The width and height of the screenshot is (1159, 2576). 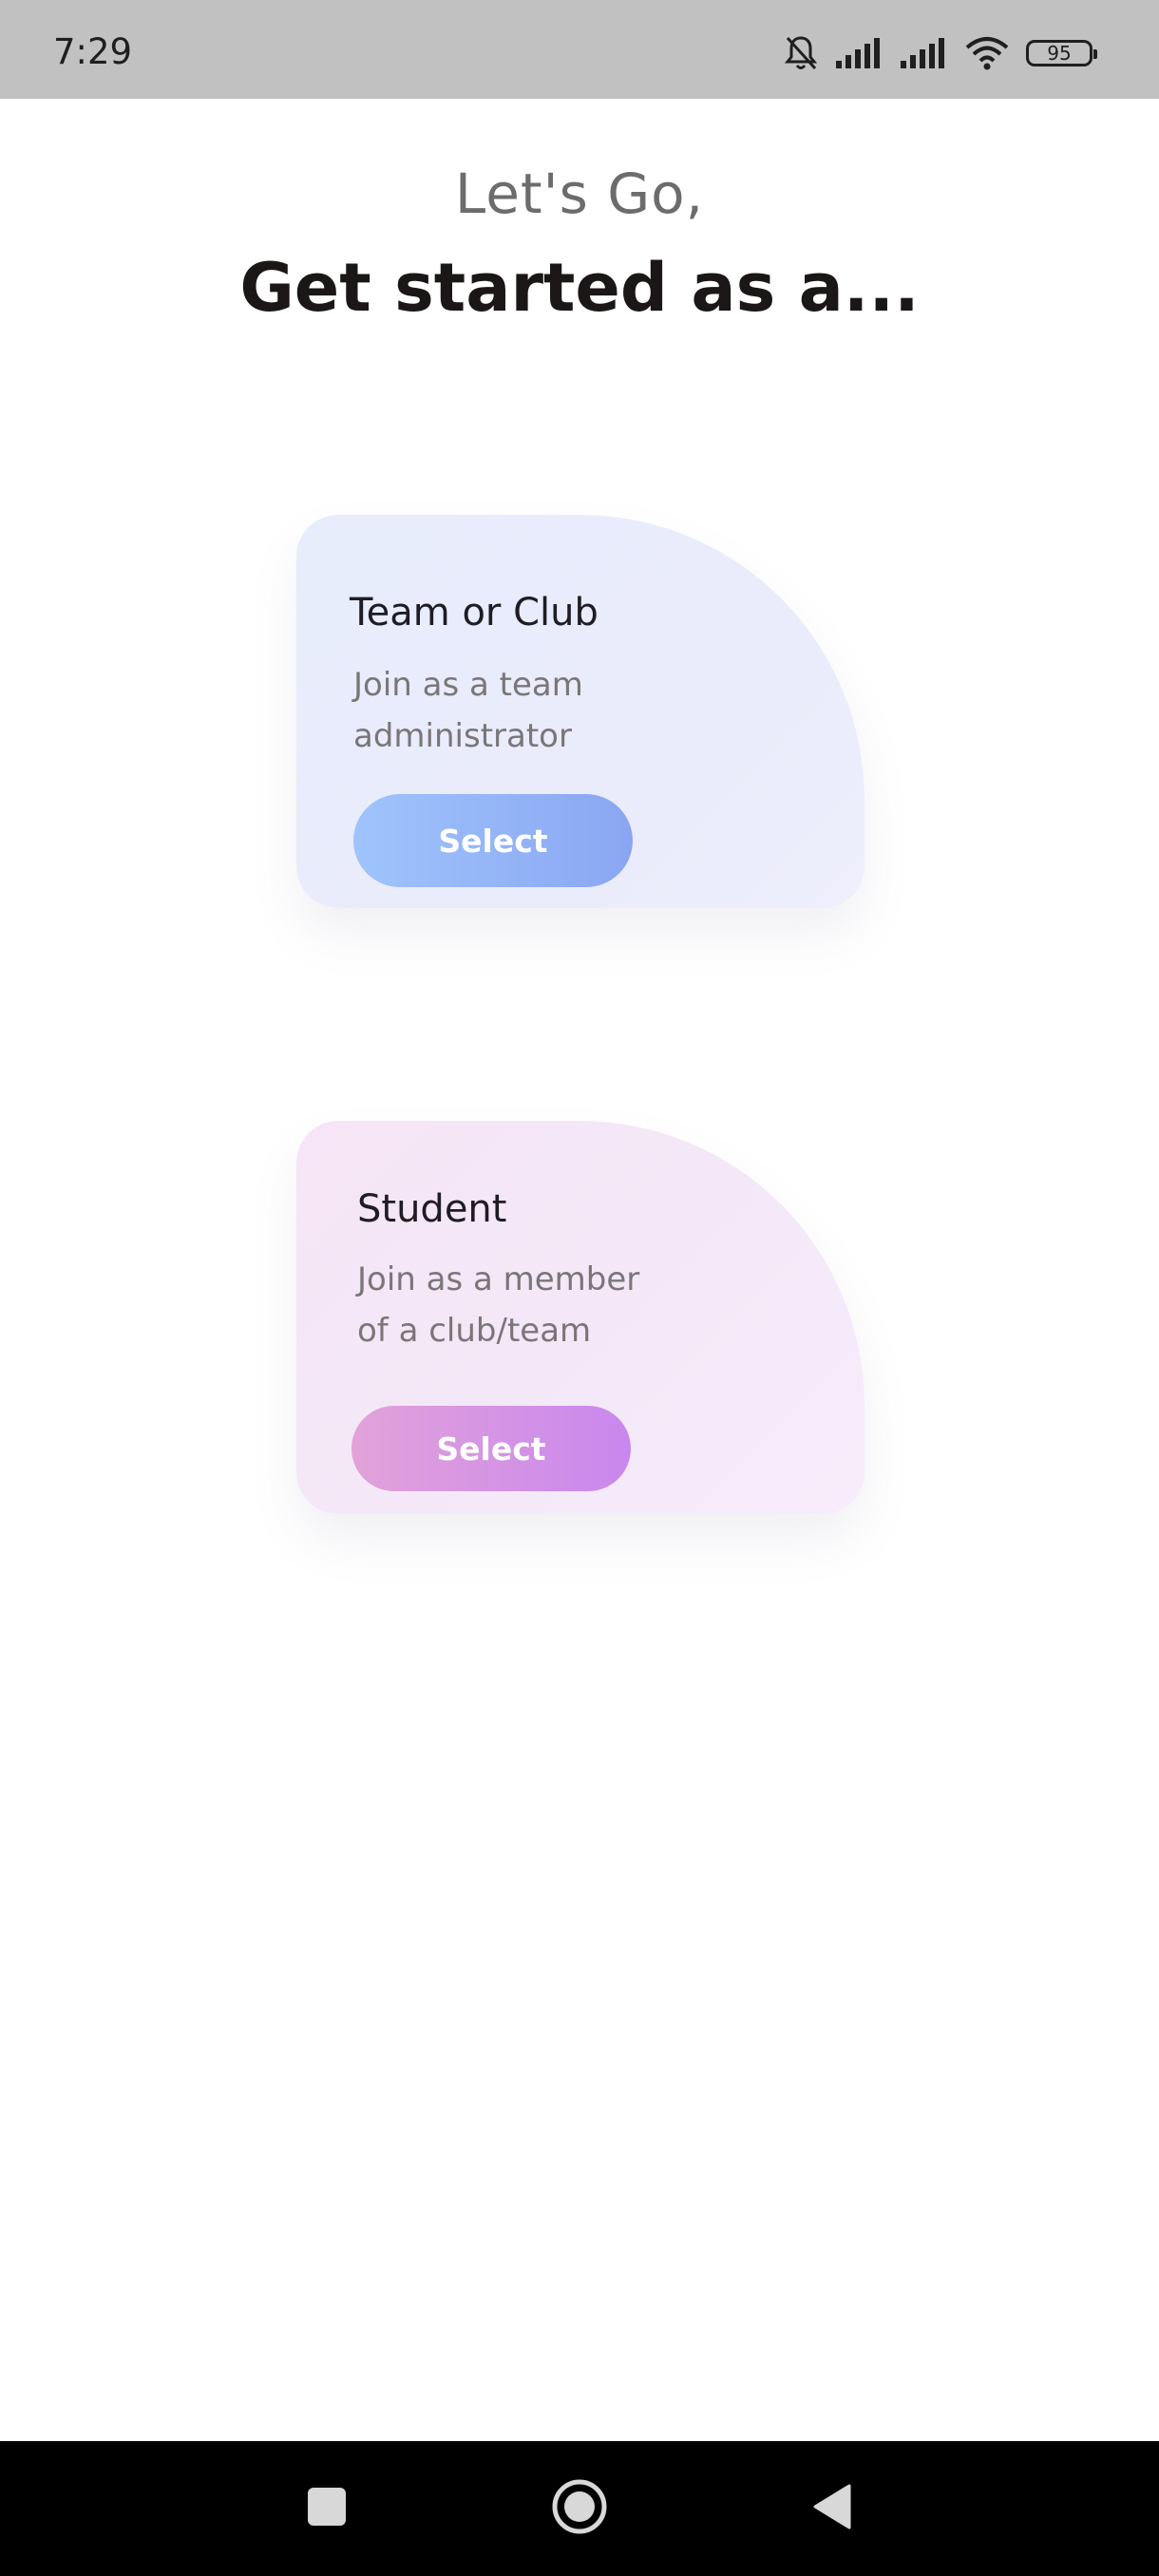 I want to click on wifi-icon, so click(x=987, y=53).